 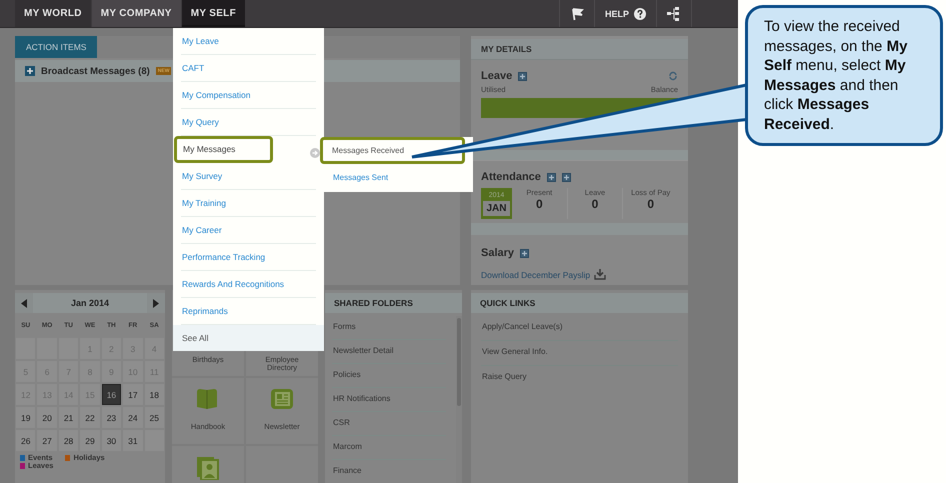 I want to click on section-title: Leave, so click(x=496, y=76).